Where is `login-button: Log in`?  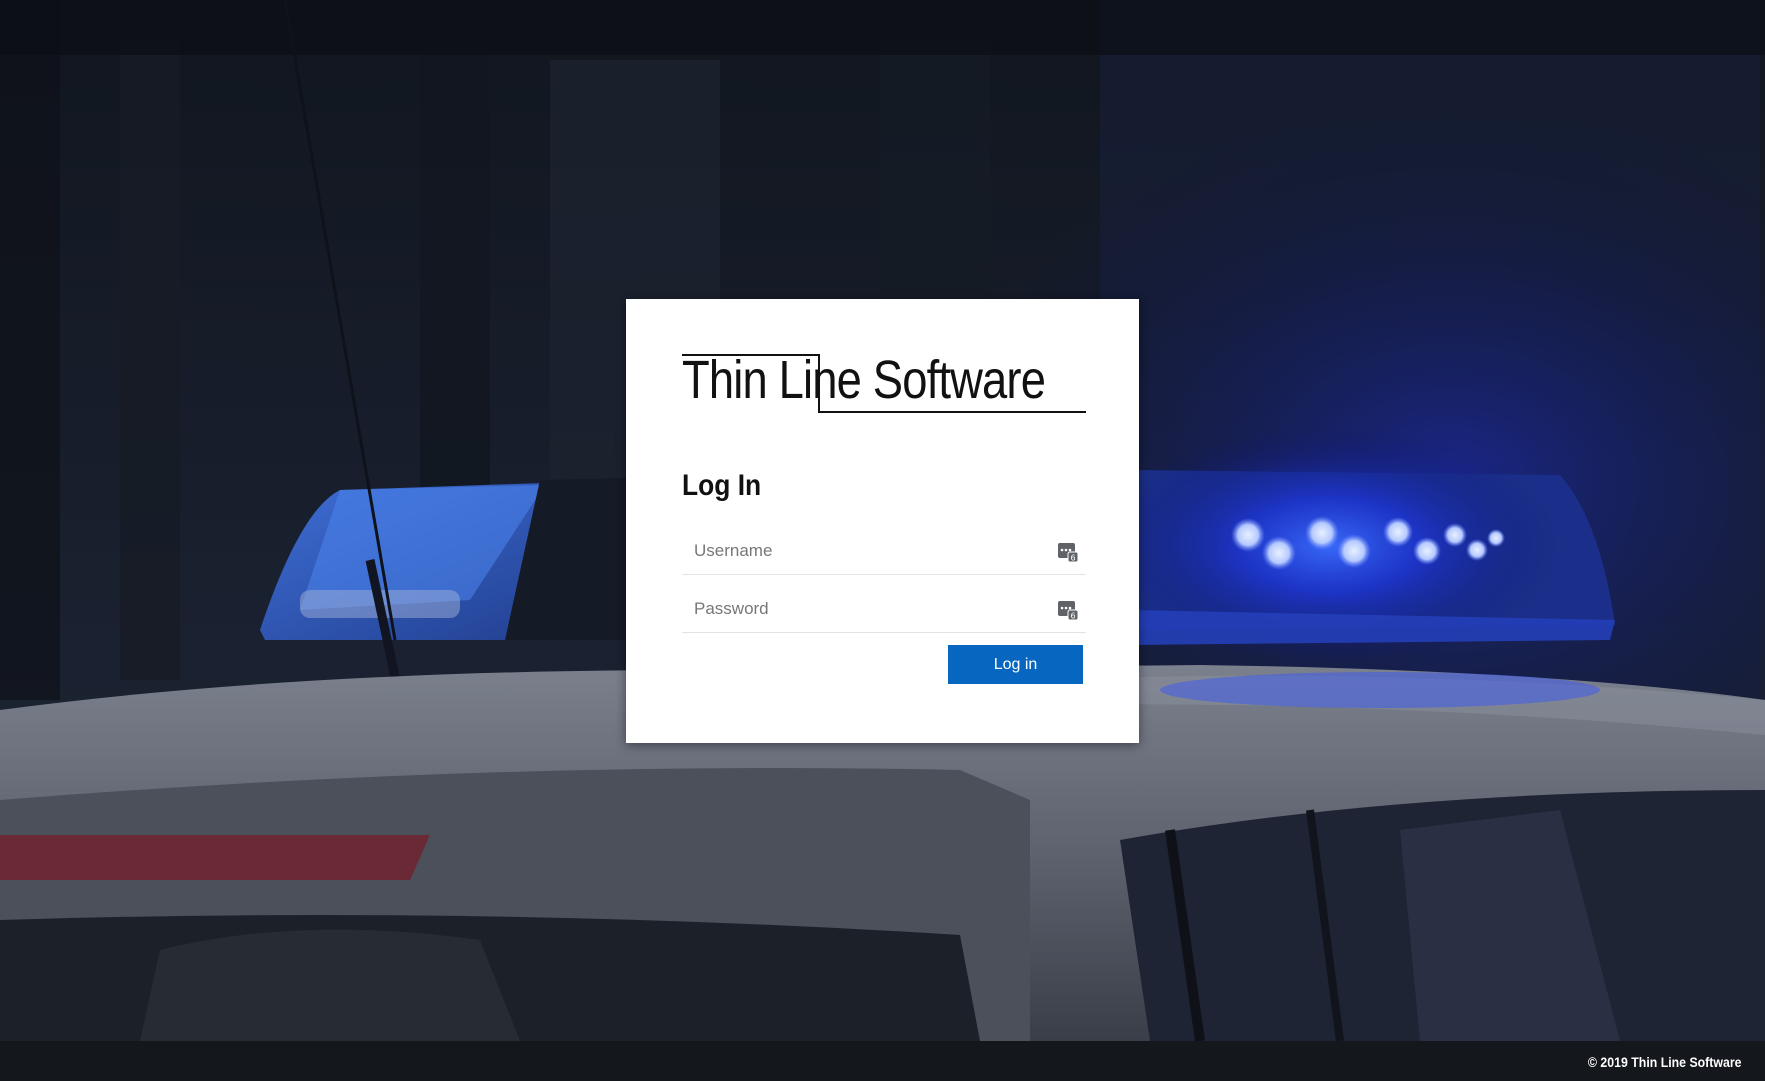 login-button: Log in is located at coordinates (1015, 664).